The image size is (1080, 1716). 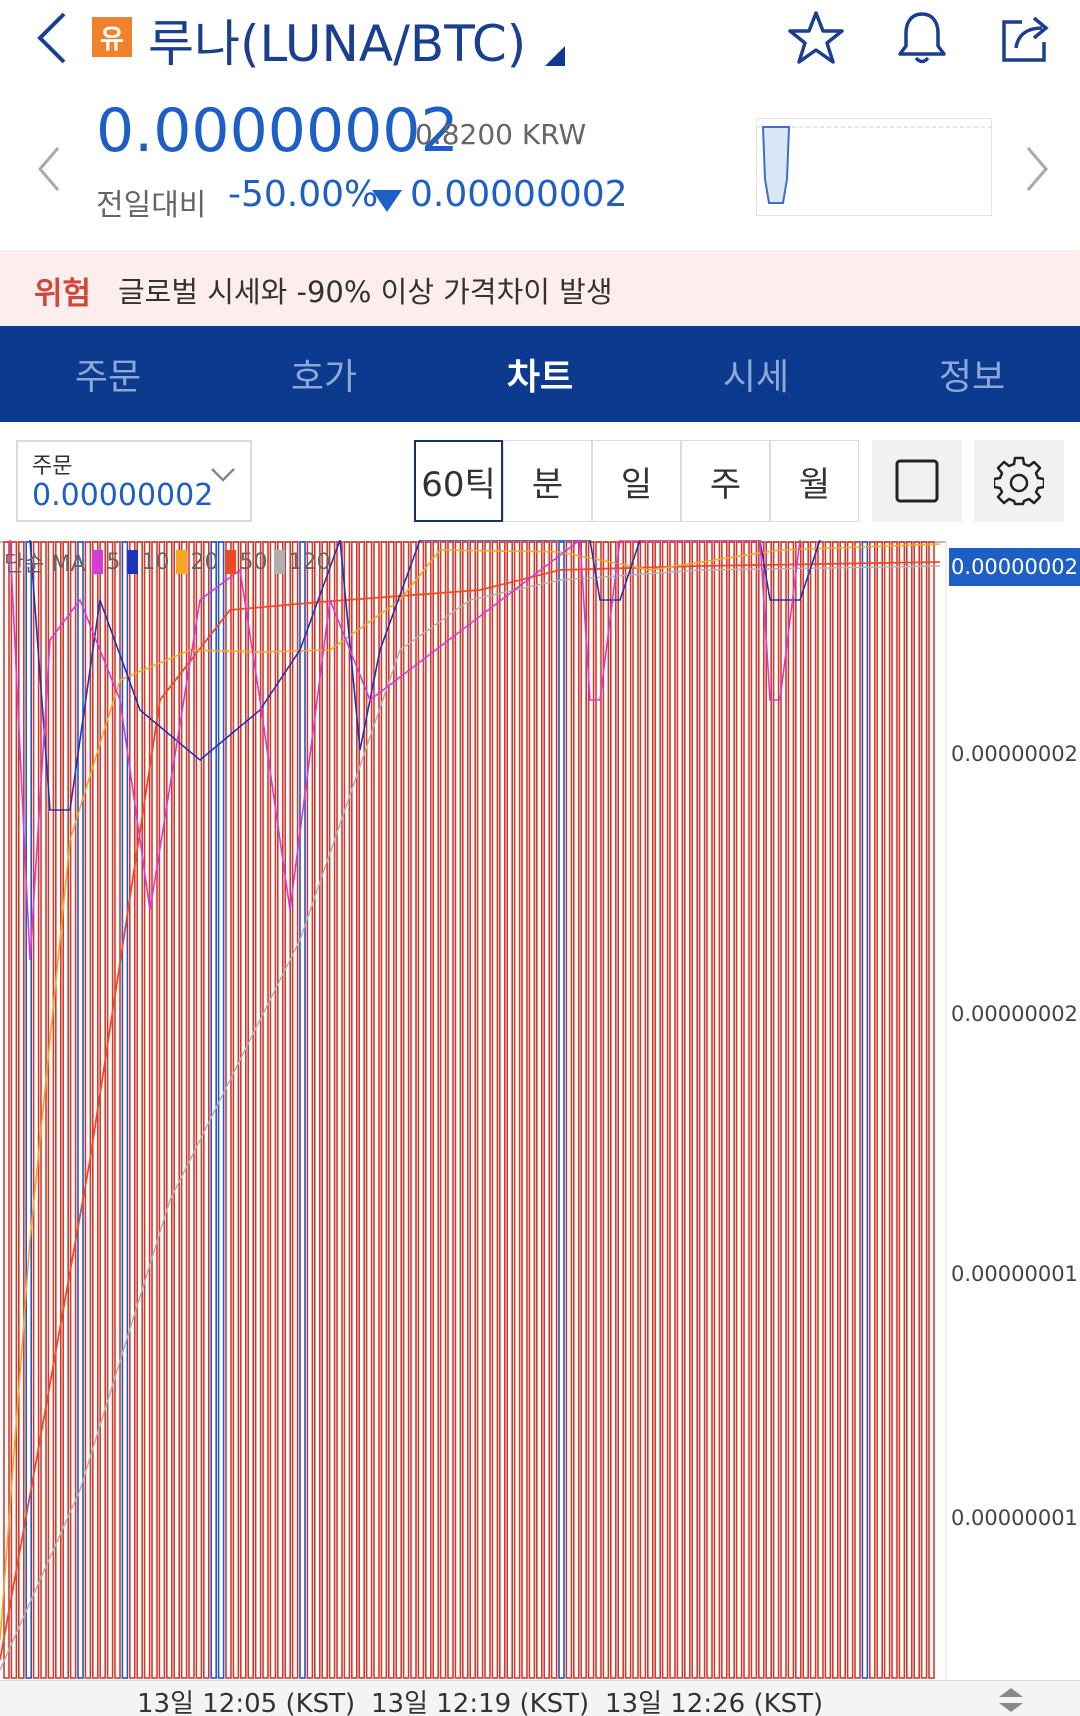 I want to click on ma20-swatch, so click(x=181, y=562).